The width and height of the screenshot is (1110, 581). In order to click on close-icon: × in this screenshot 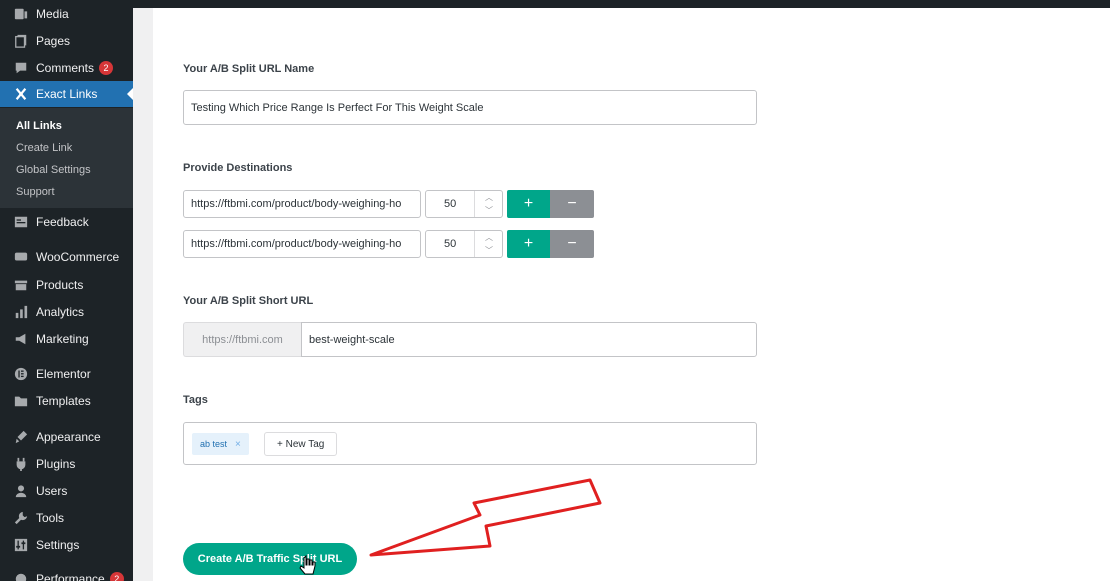, I will do `click(238, 444)`.